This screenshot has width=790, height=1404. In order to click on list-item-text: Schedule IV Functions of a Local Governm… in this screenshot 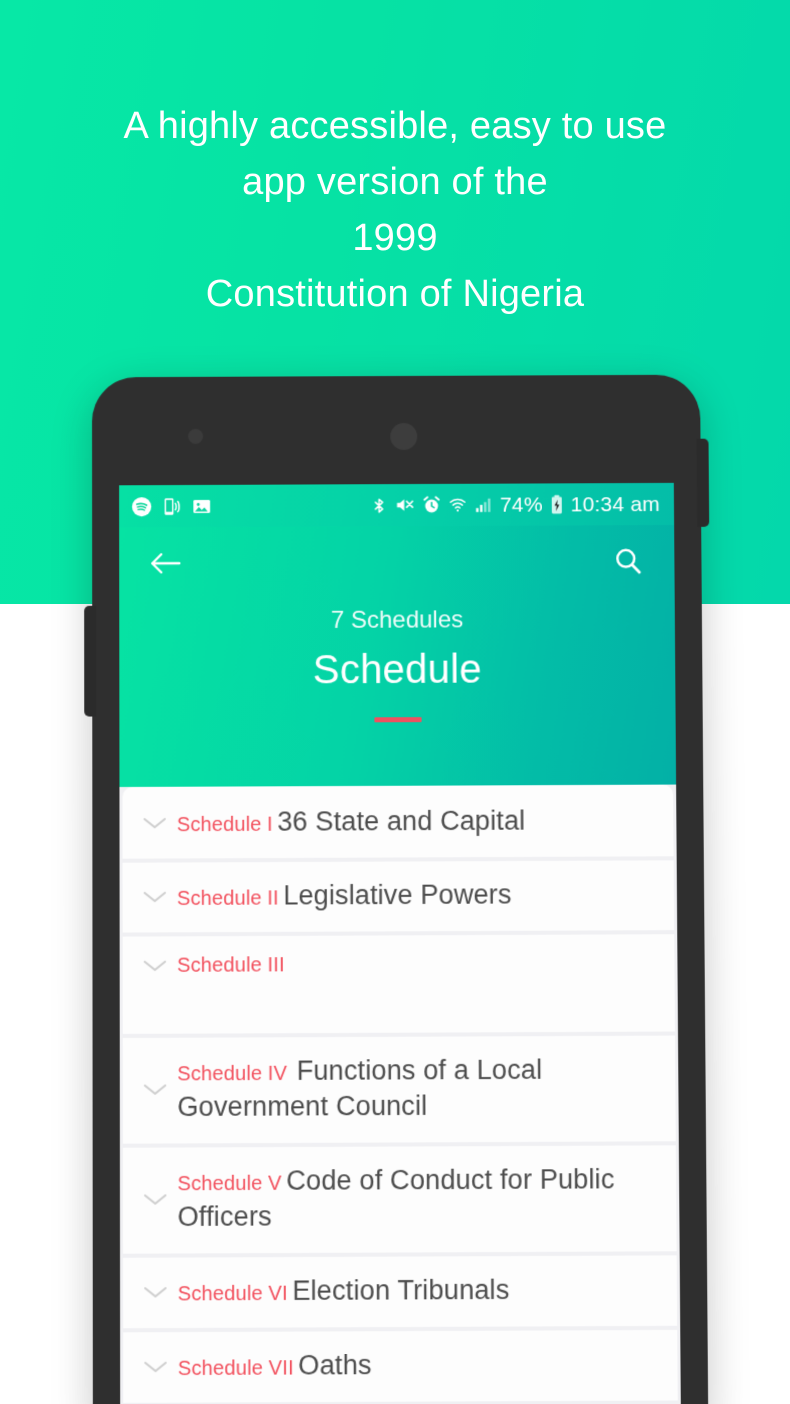, I will do `click(419, 1088)`.